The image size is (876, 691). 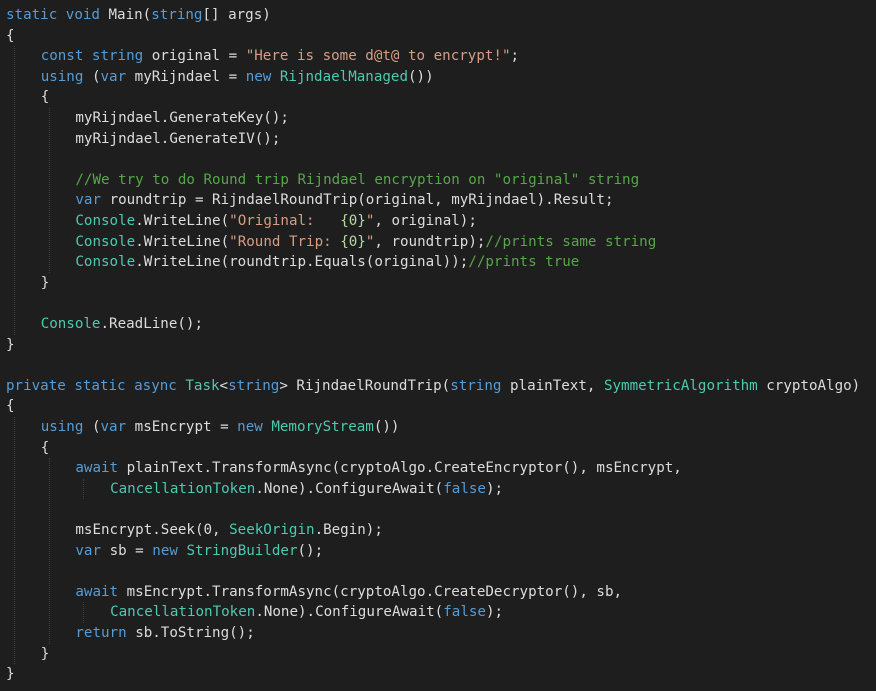 I want to click on code-line: myRijndael.GenerateIV();, so click(x=177, y=139).